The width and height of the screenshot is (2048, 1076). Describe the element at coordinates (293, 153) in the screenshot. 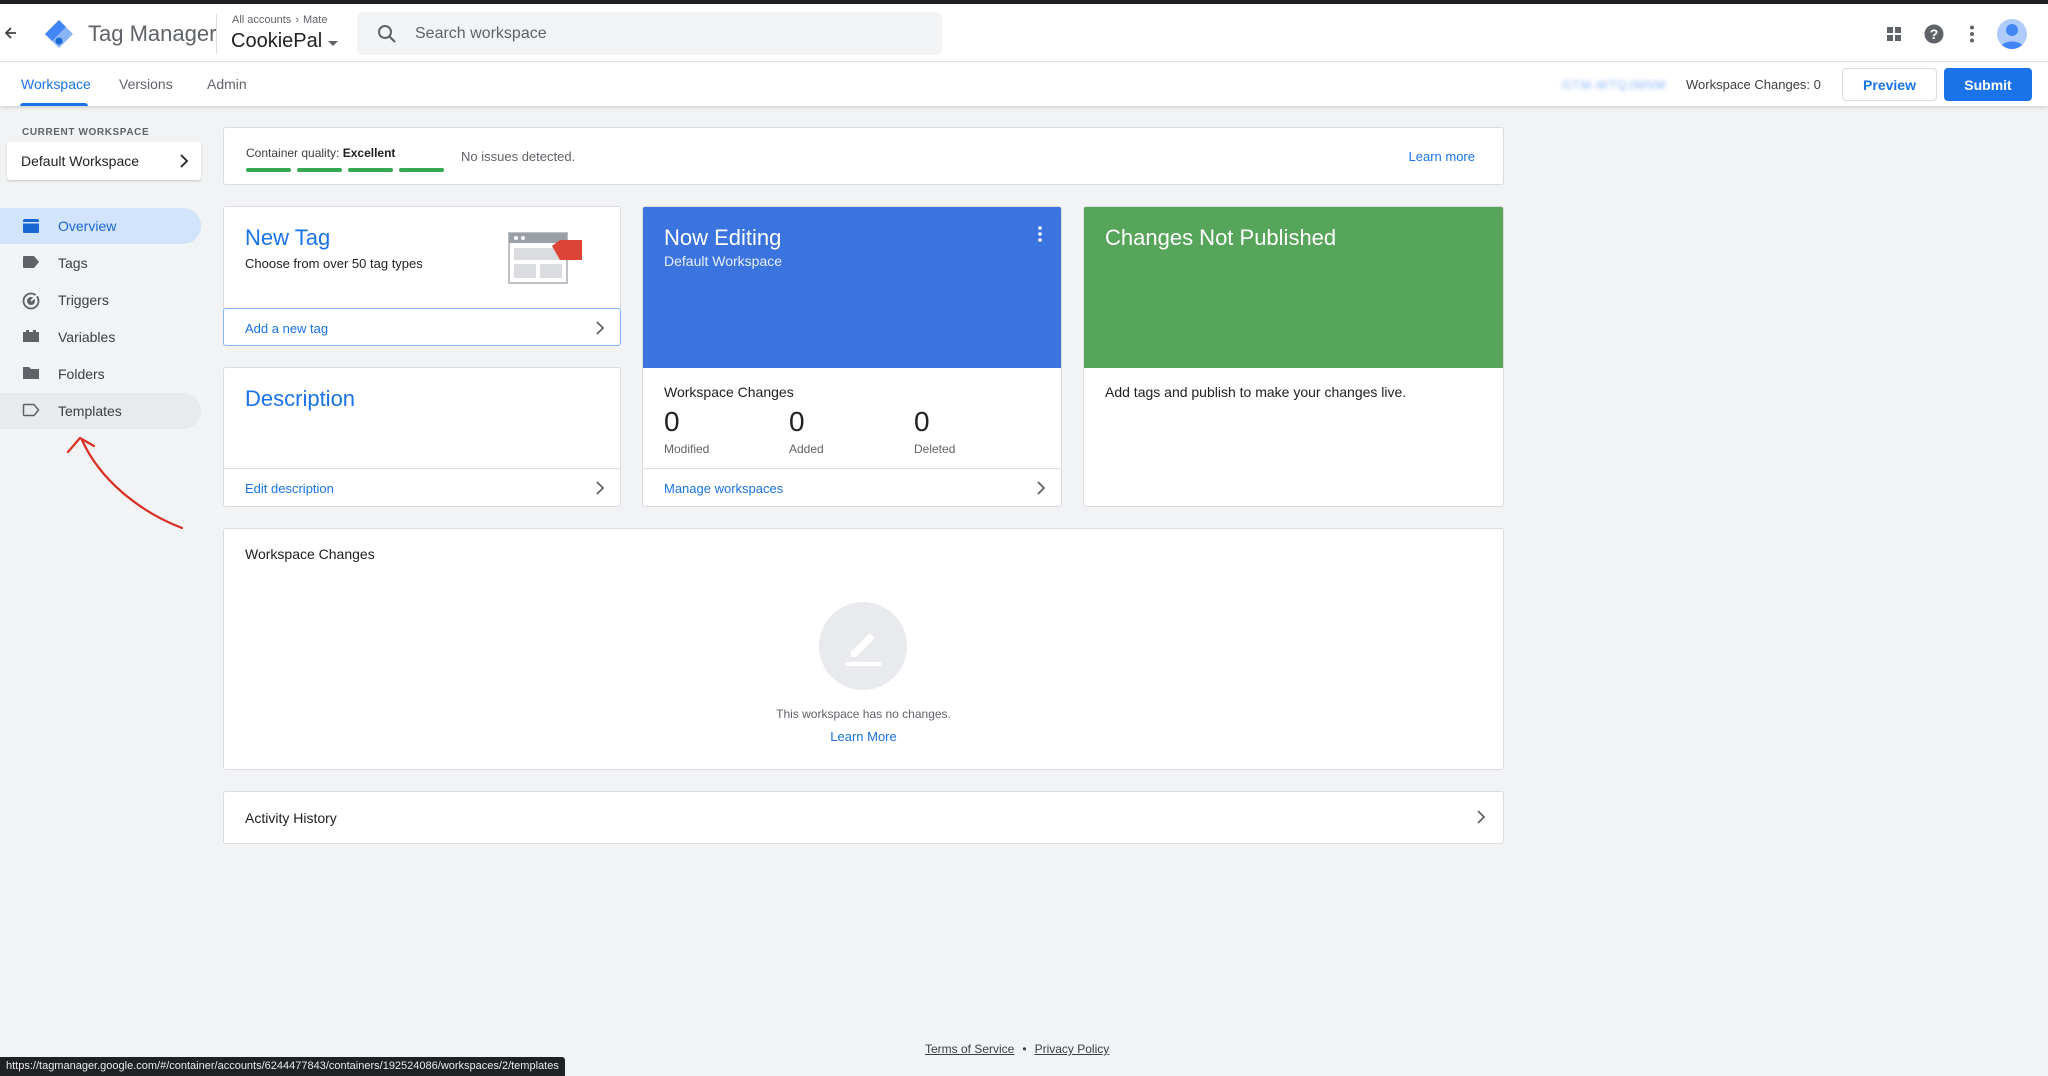

I see `quality-label-text: Container quality:` at that location.